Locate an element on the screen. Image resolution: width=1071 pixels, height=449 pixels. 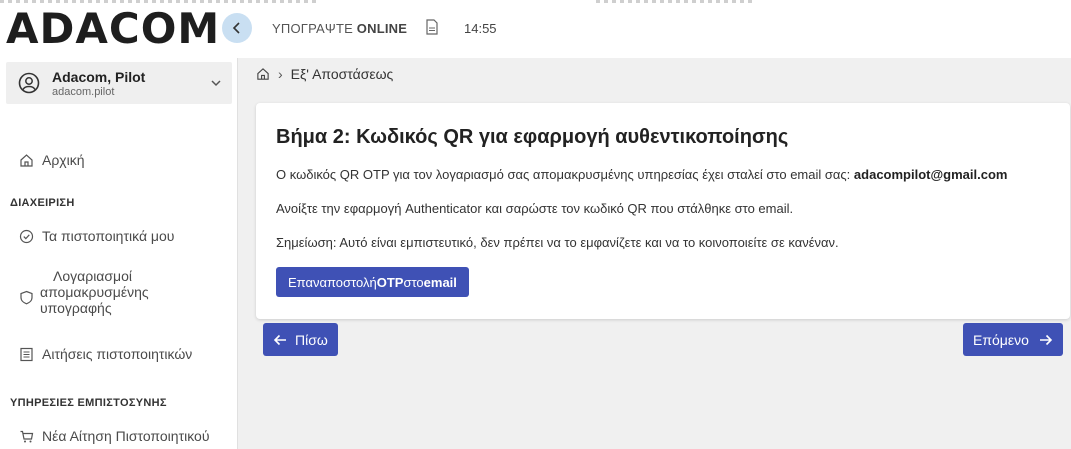
sidebar-item-label: Νέα Αίτηση Πιστοποιητικού is located at coordinates (126, 436).